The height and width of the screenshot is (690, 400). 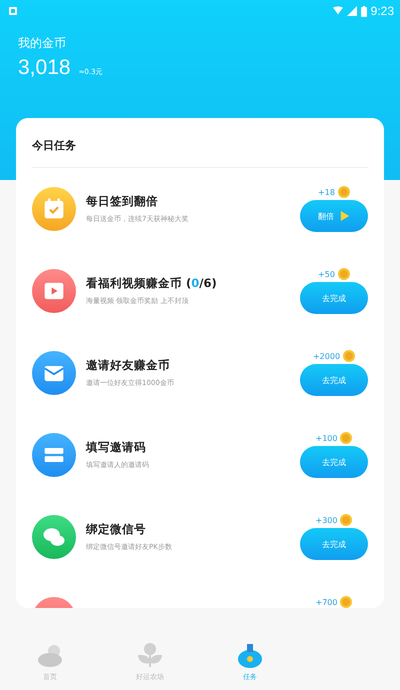 I want to click on reward-amount: +50, so click(x=326, y=274).